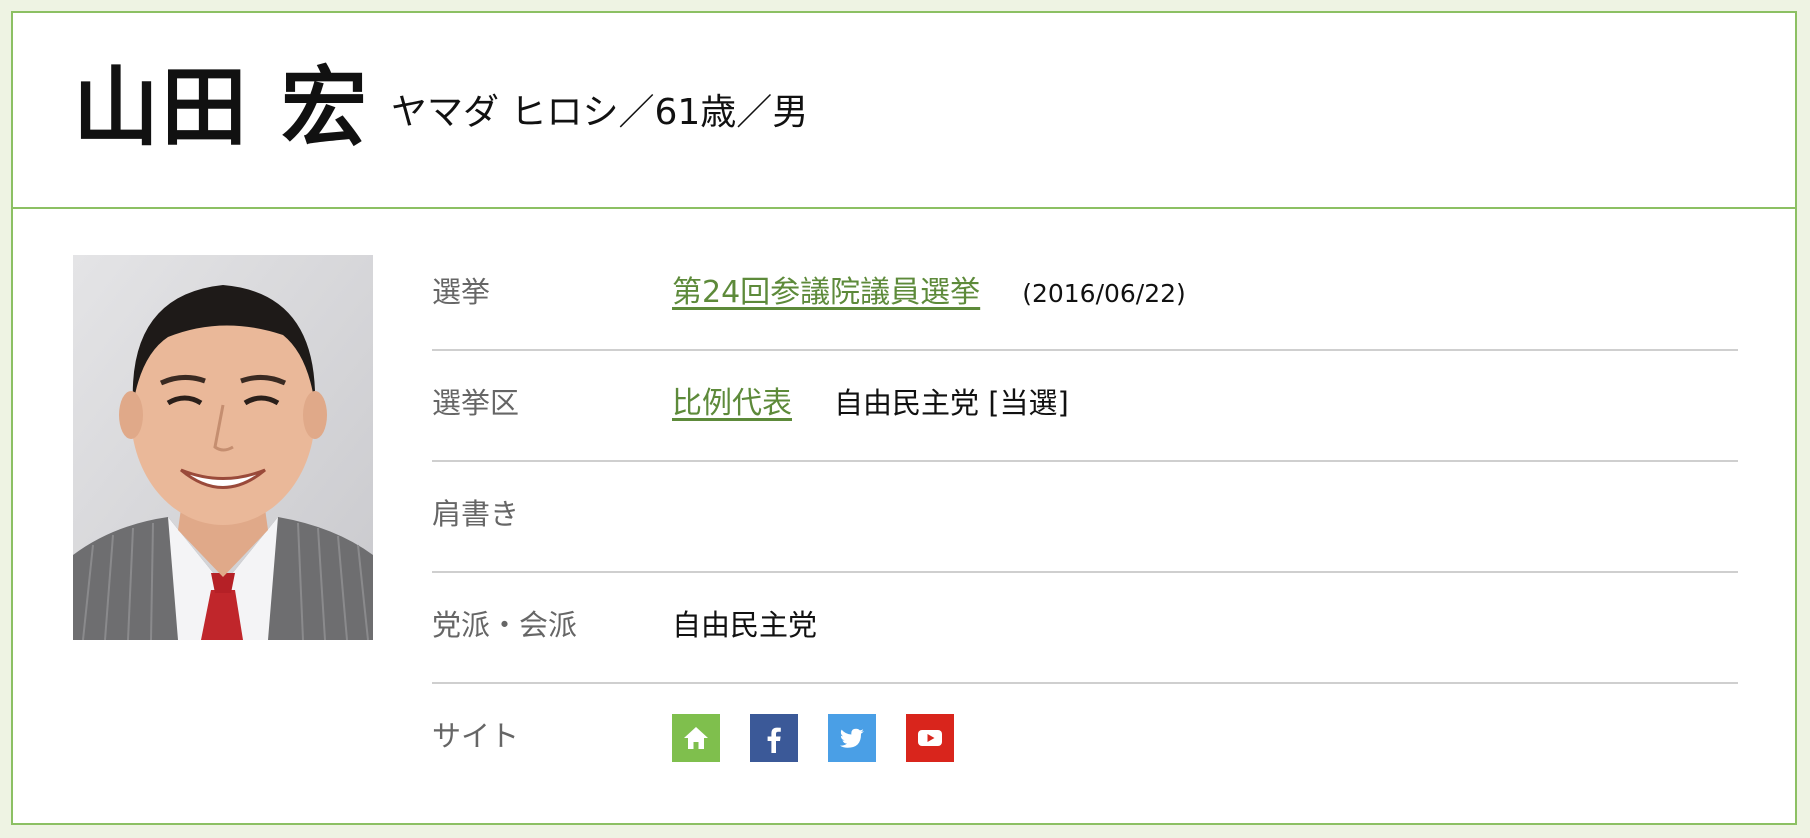  I want to click on election-date: (2016/06/22), so click(1104, 293).